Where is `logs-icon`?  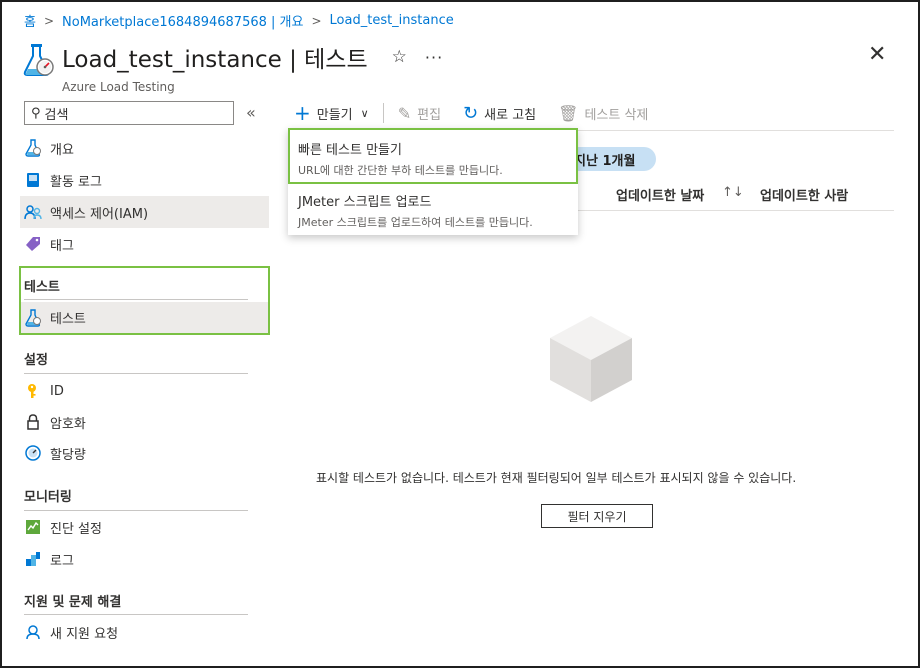
logs-icon is located at coordinates (33, 559).